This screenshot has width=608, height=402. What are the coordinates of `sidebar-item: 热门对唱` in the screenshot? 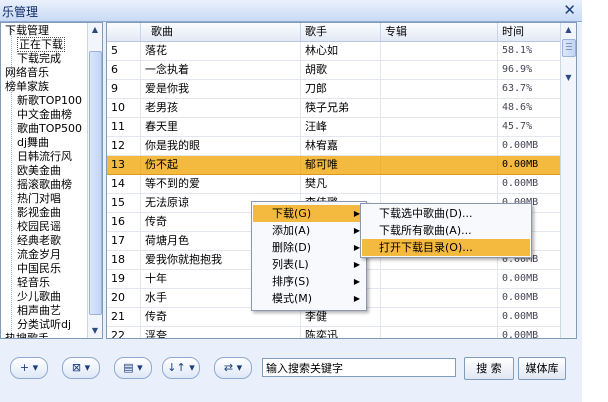 It's located at (39, 199).